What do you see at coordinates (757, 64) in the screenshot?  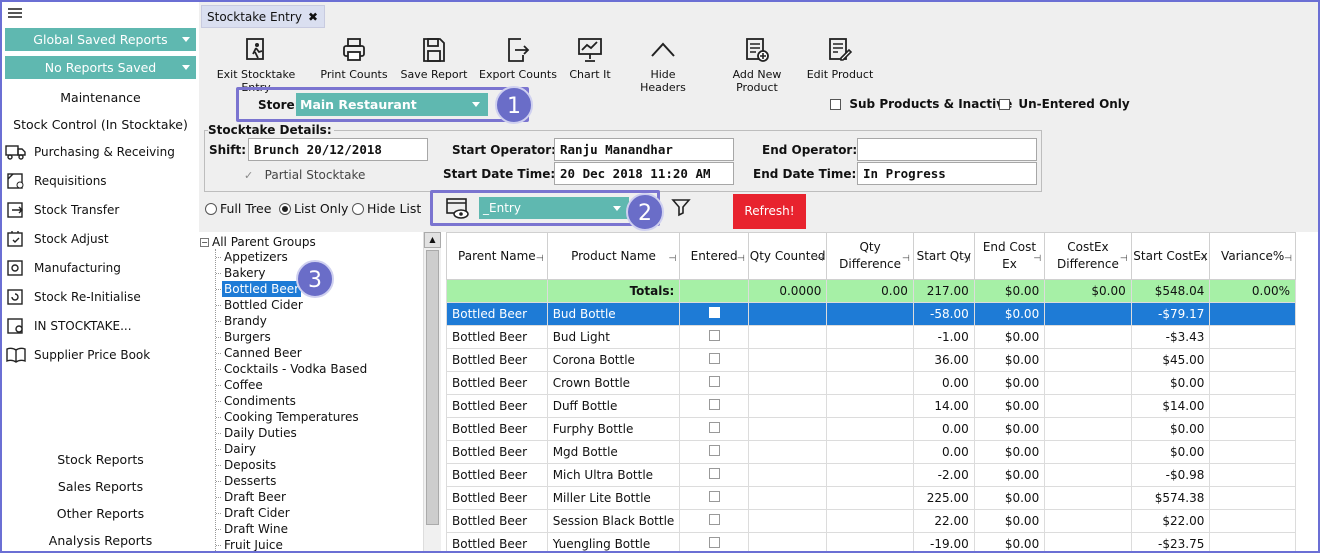 I see `add-new-product-button: Add New Product` at bounding box center [757, 64].